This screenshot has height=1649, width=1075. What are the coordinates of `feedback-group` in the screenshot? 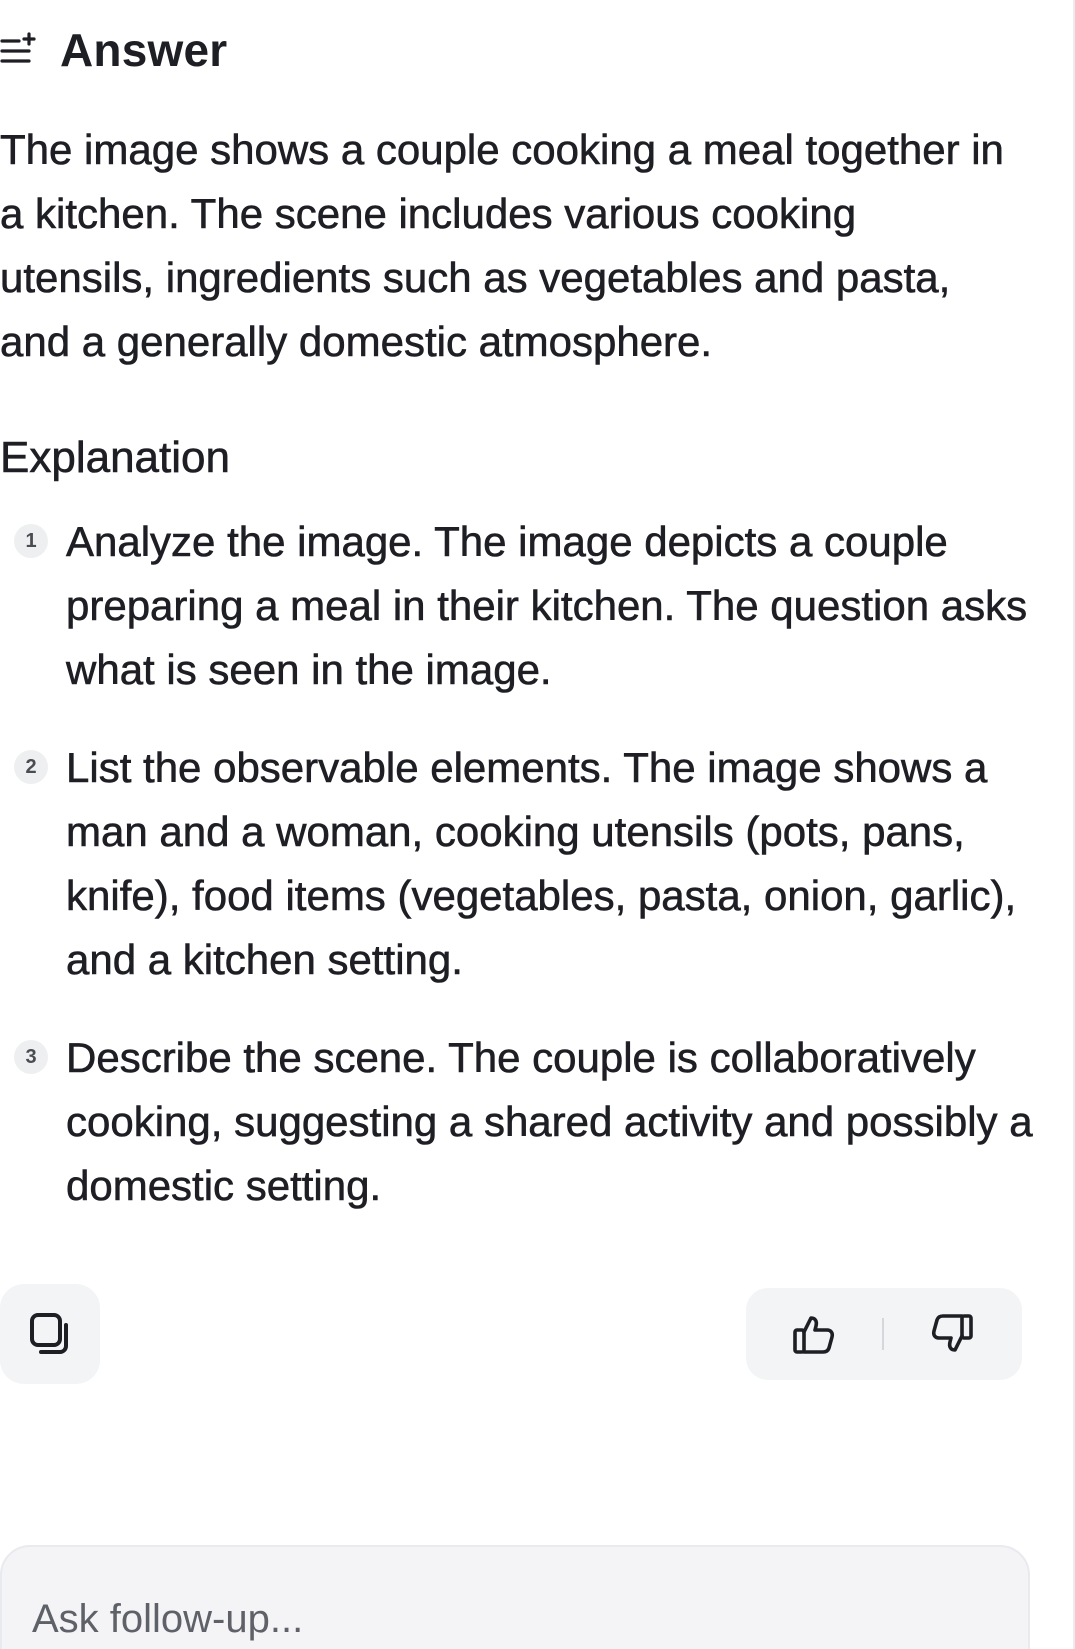 It's located at (884, 1334).